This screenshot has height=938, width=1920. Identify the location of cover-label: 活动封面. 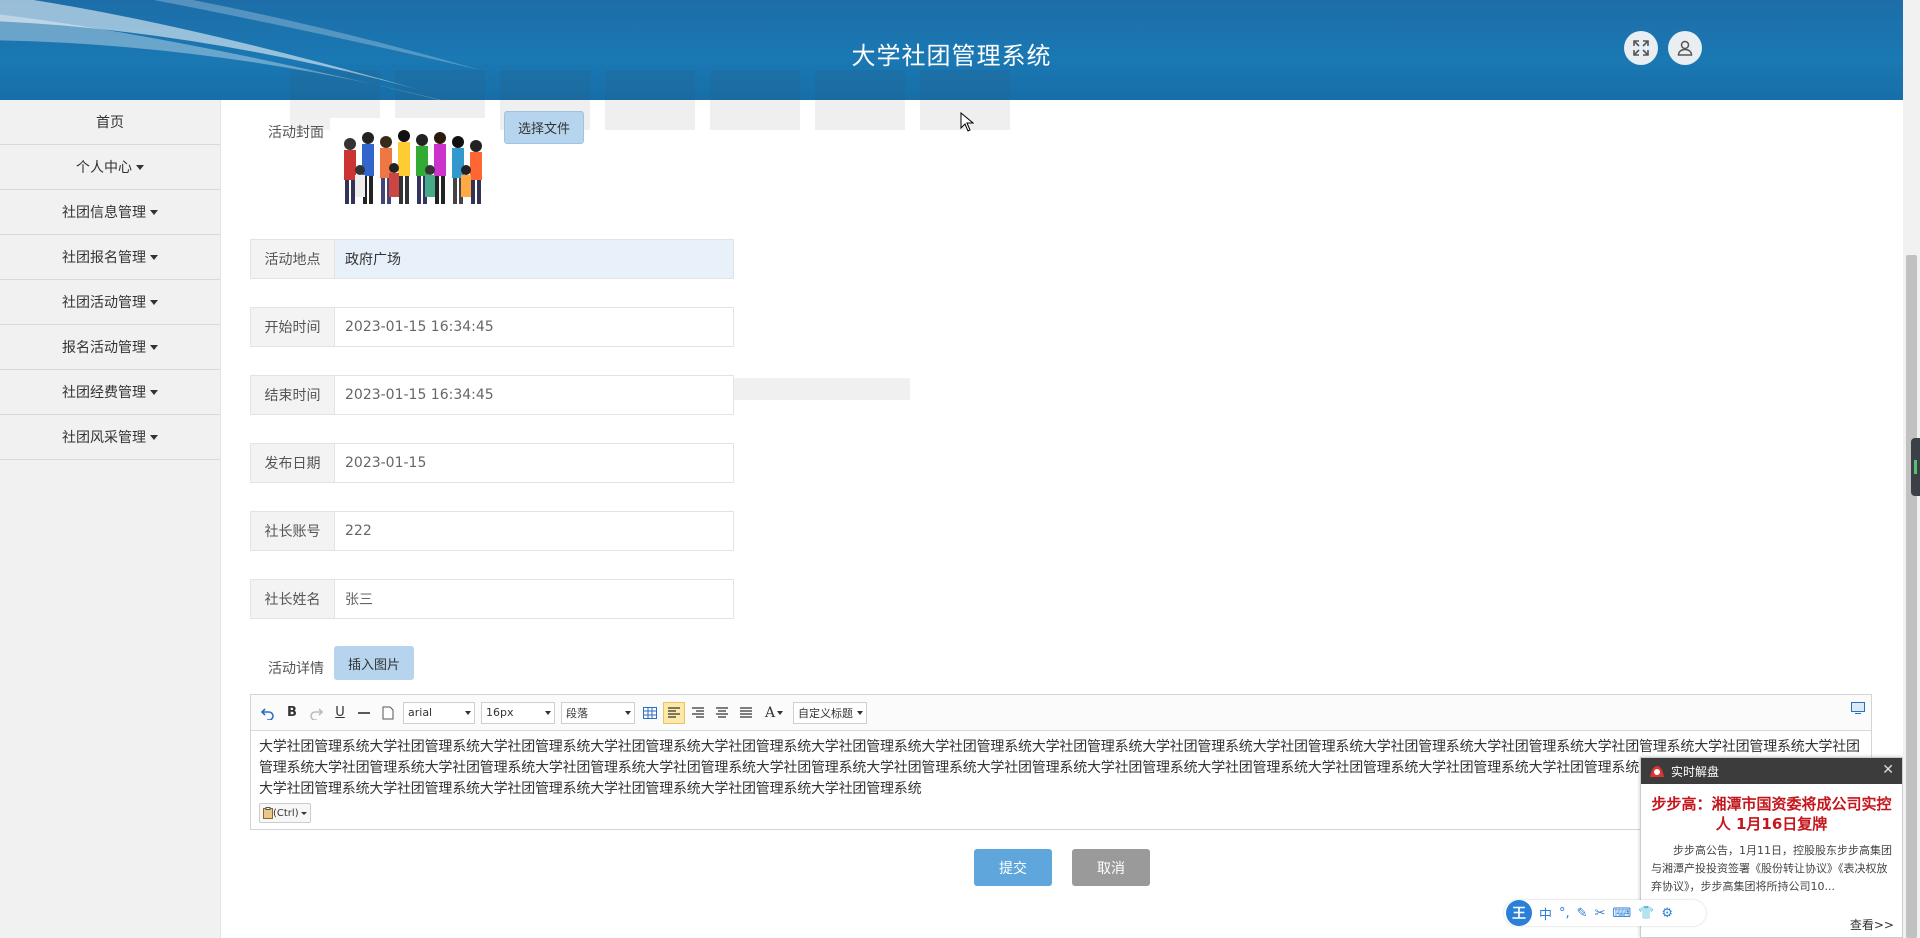
(296, 133).